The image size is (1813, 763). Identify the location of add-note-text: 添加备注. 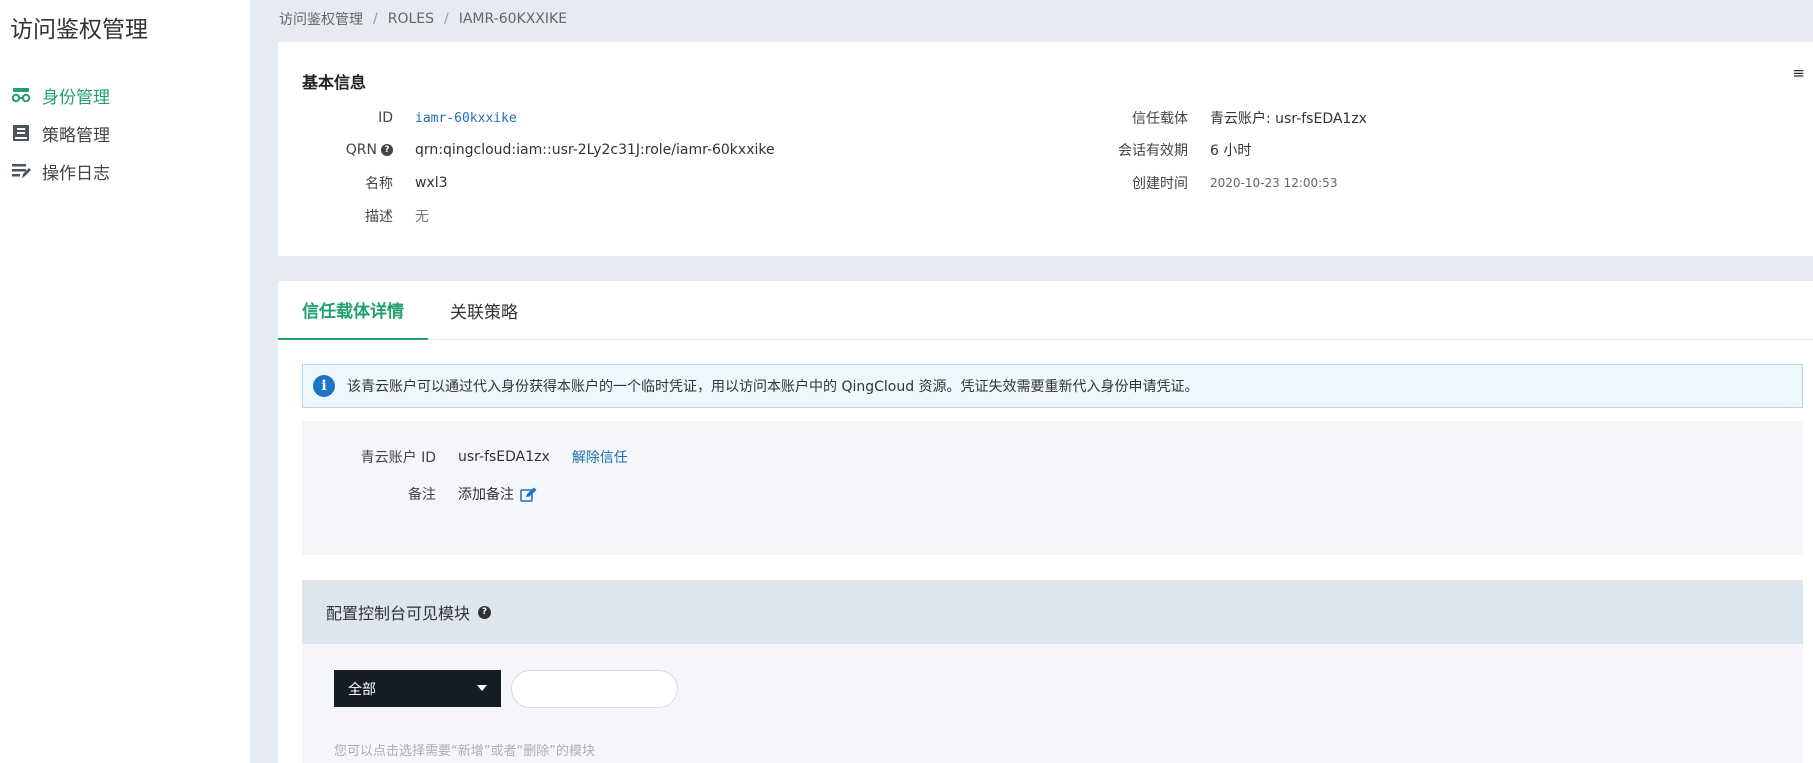
(486, 494).